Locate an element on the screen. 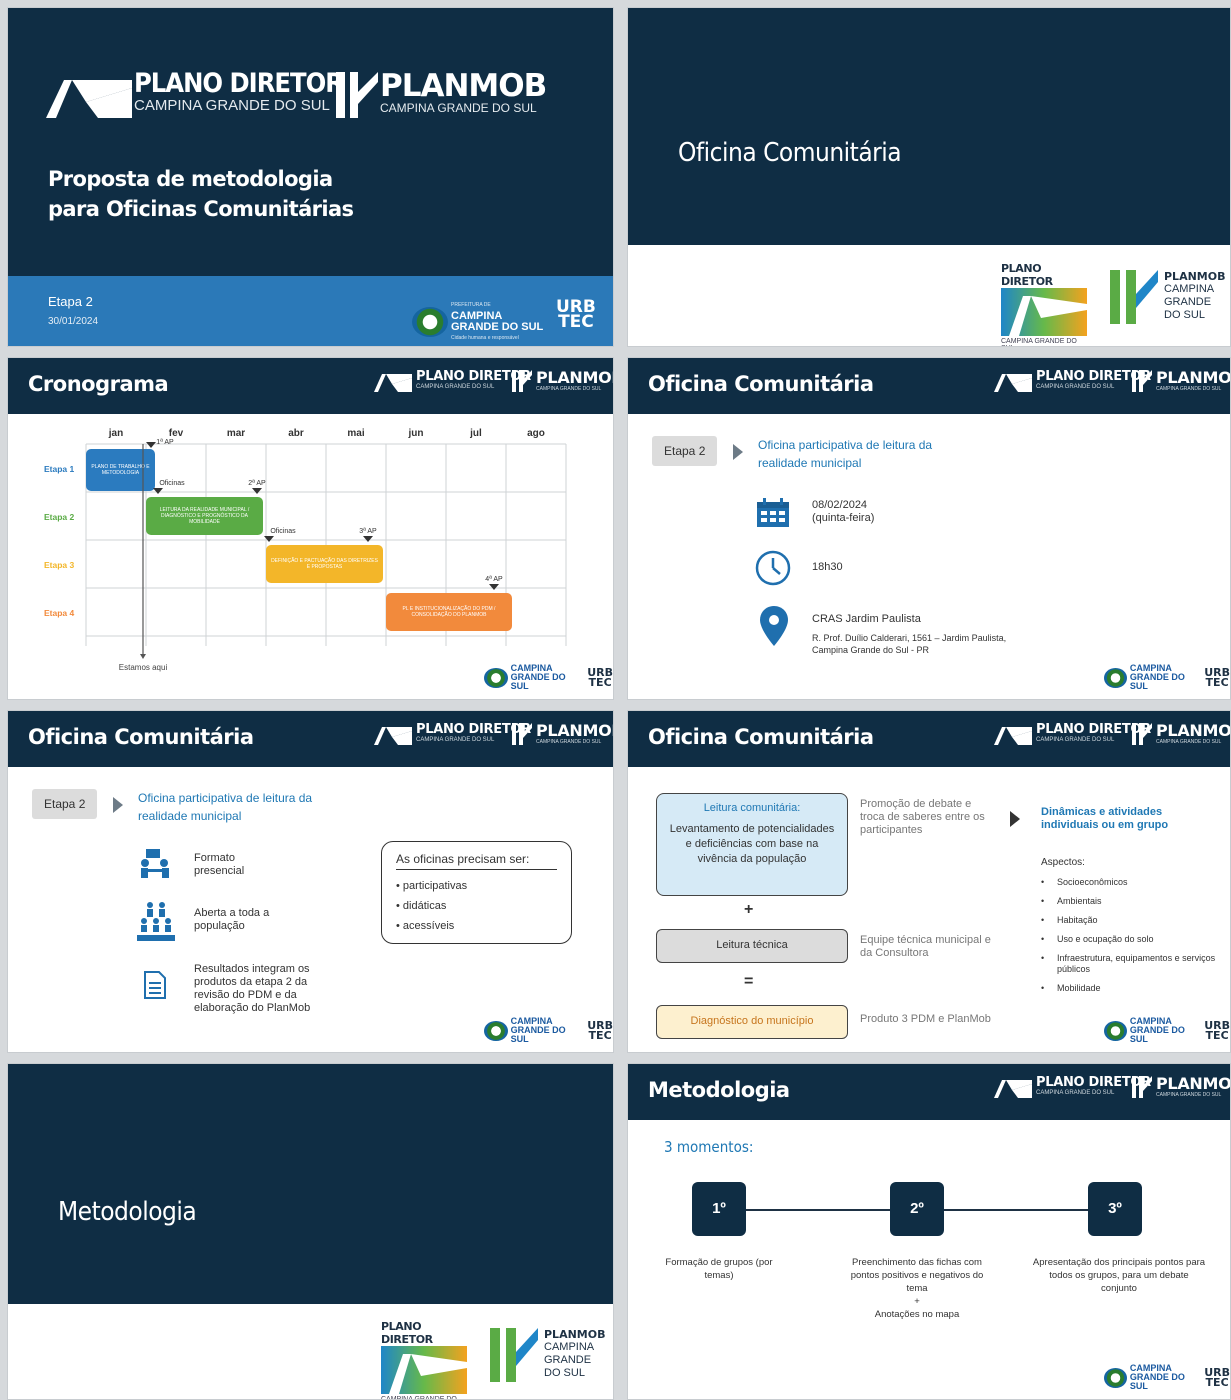 This screenshot has height=1400, width=1231. requirement-1: participativas is located at coordinates (435, 886).